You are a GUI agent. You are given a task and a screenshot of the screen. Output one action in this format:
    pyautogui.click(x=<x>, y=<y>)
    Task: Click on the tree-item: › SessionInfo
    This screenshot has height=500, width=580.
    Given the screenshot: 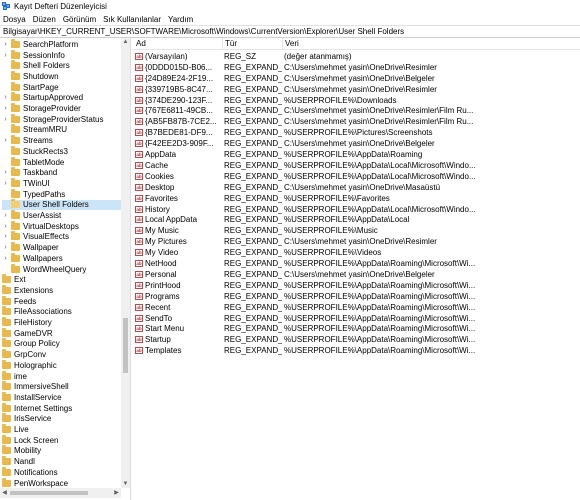 What is the action you would take?
    pyautogui.click(x=61, y=55)
    